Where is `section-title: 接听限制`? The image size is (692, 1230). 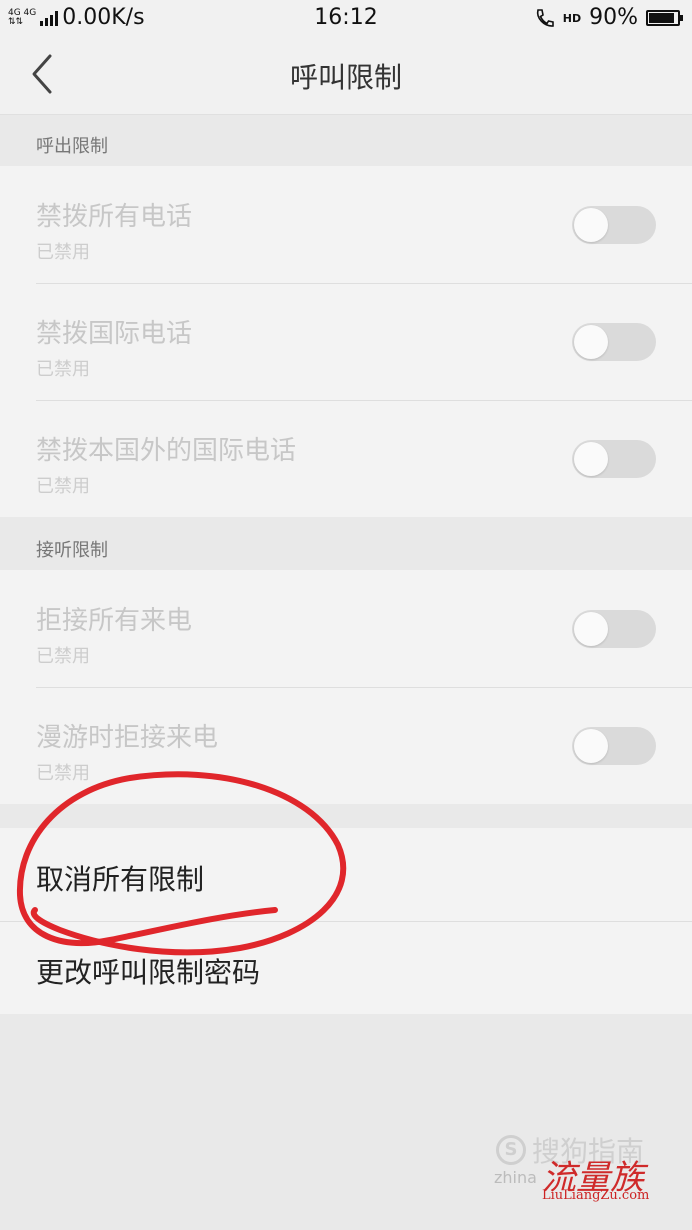 section-title: 接听限制 is located at coordinates (72, 550).